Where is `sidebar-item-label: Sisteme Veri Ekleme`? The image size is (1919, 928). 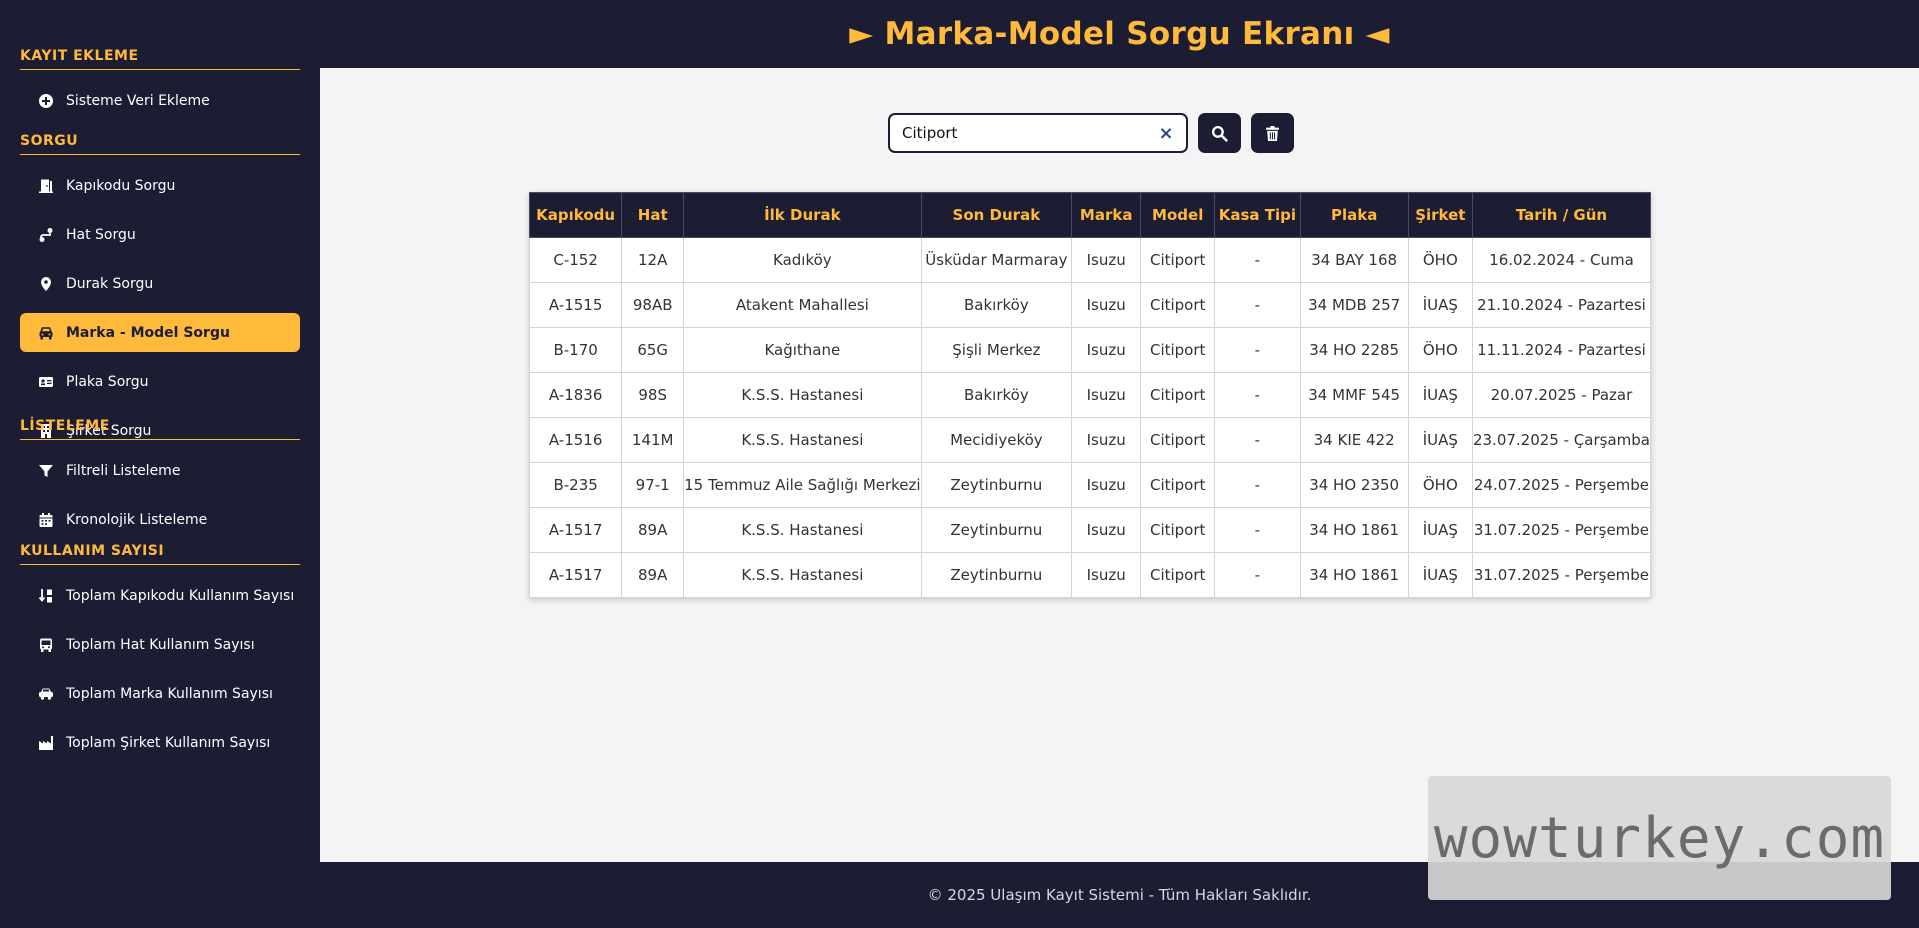 sidebar-item-label: Sisteme Veri Ekleme is located at coordinates (138, 100).